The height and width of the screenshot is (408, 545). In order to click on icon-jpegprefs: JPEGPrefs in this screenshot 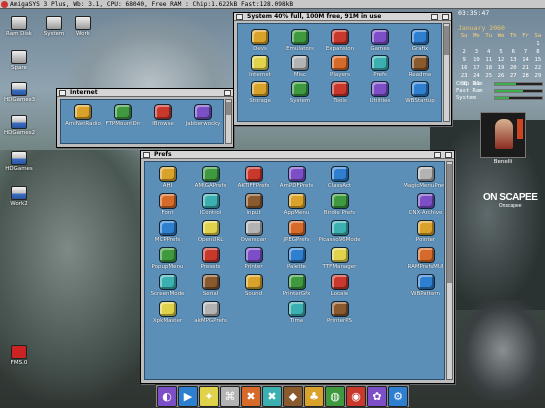, I will do `click(296, 231)`.